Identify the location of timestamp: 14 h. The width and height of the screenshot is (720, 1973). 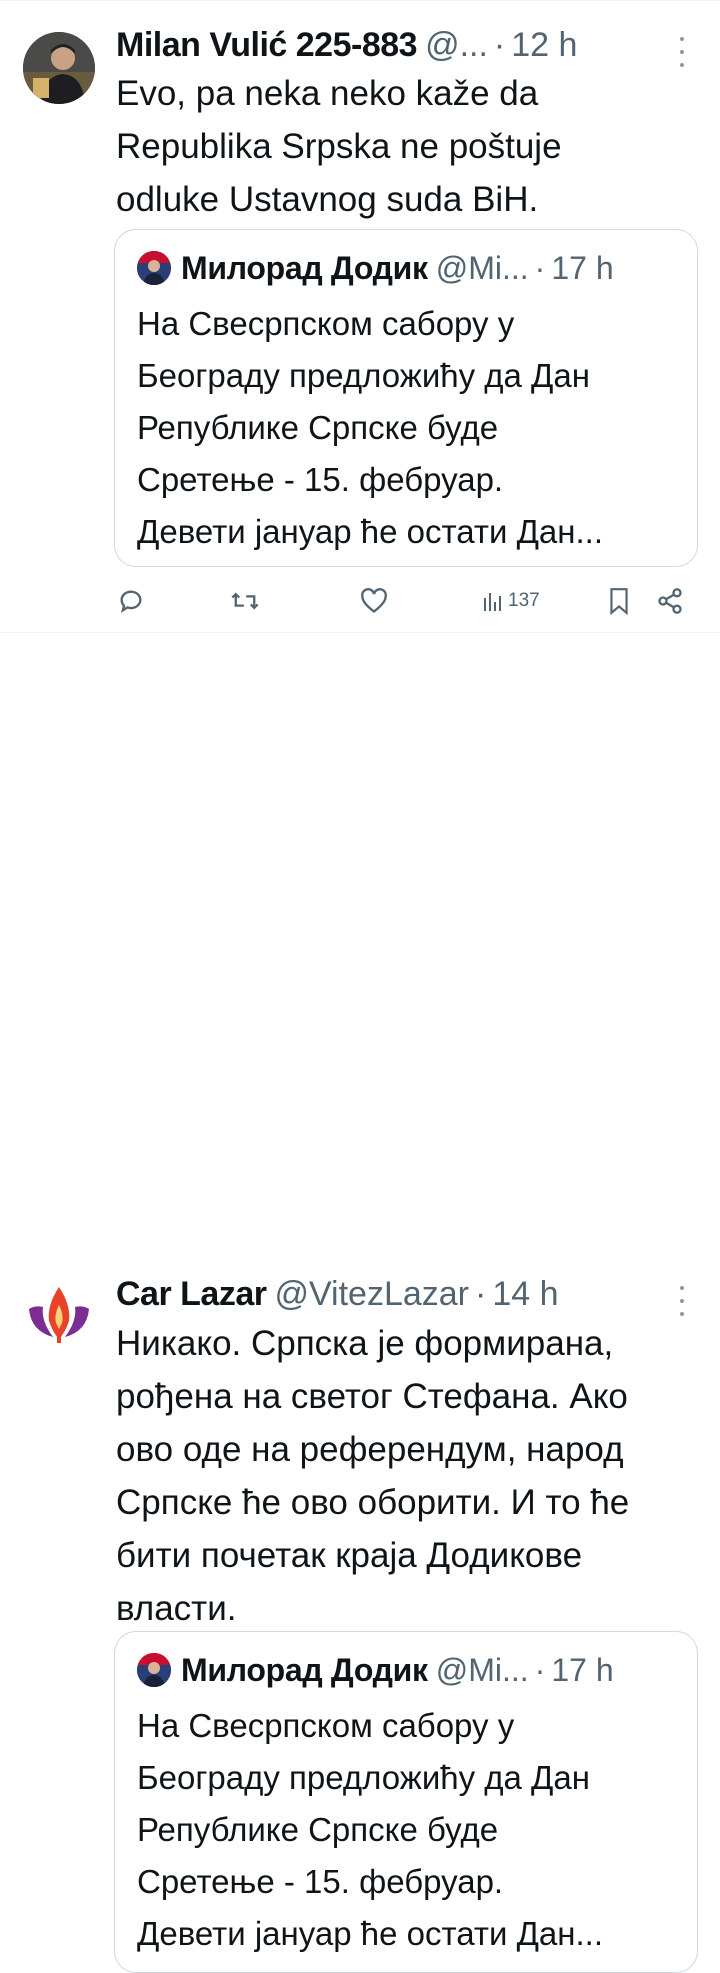
(525, 1294).